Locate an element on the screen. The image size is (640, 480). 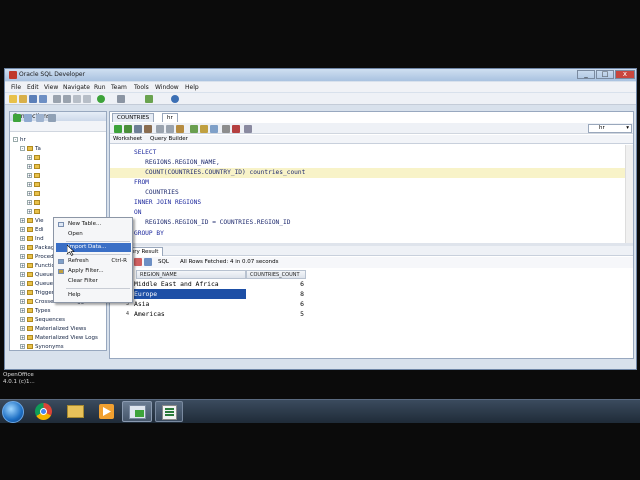
filter-icon is located at coordinates (52, 118).